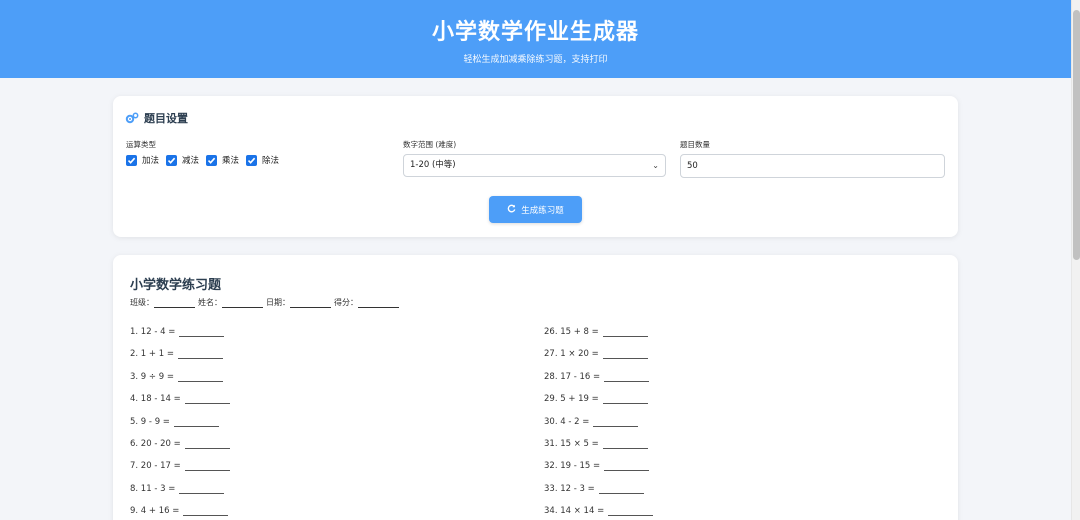 The width and height of the screenshot is (1080, 520). Describe the element at coordinates (155, 466) in the screenshot. I see `problem-text: 7. 20 - 17 =` at that location.